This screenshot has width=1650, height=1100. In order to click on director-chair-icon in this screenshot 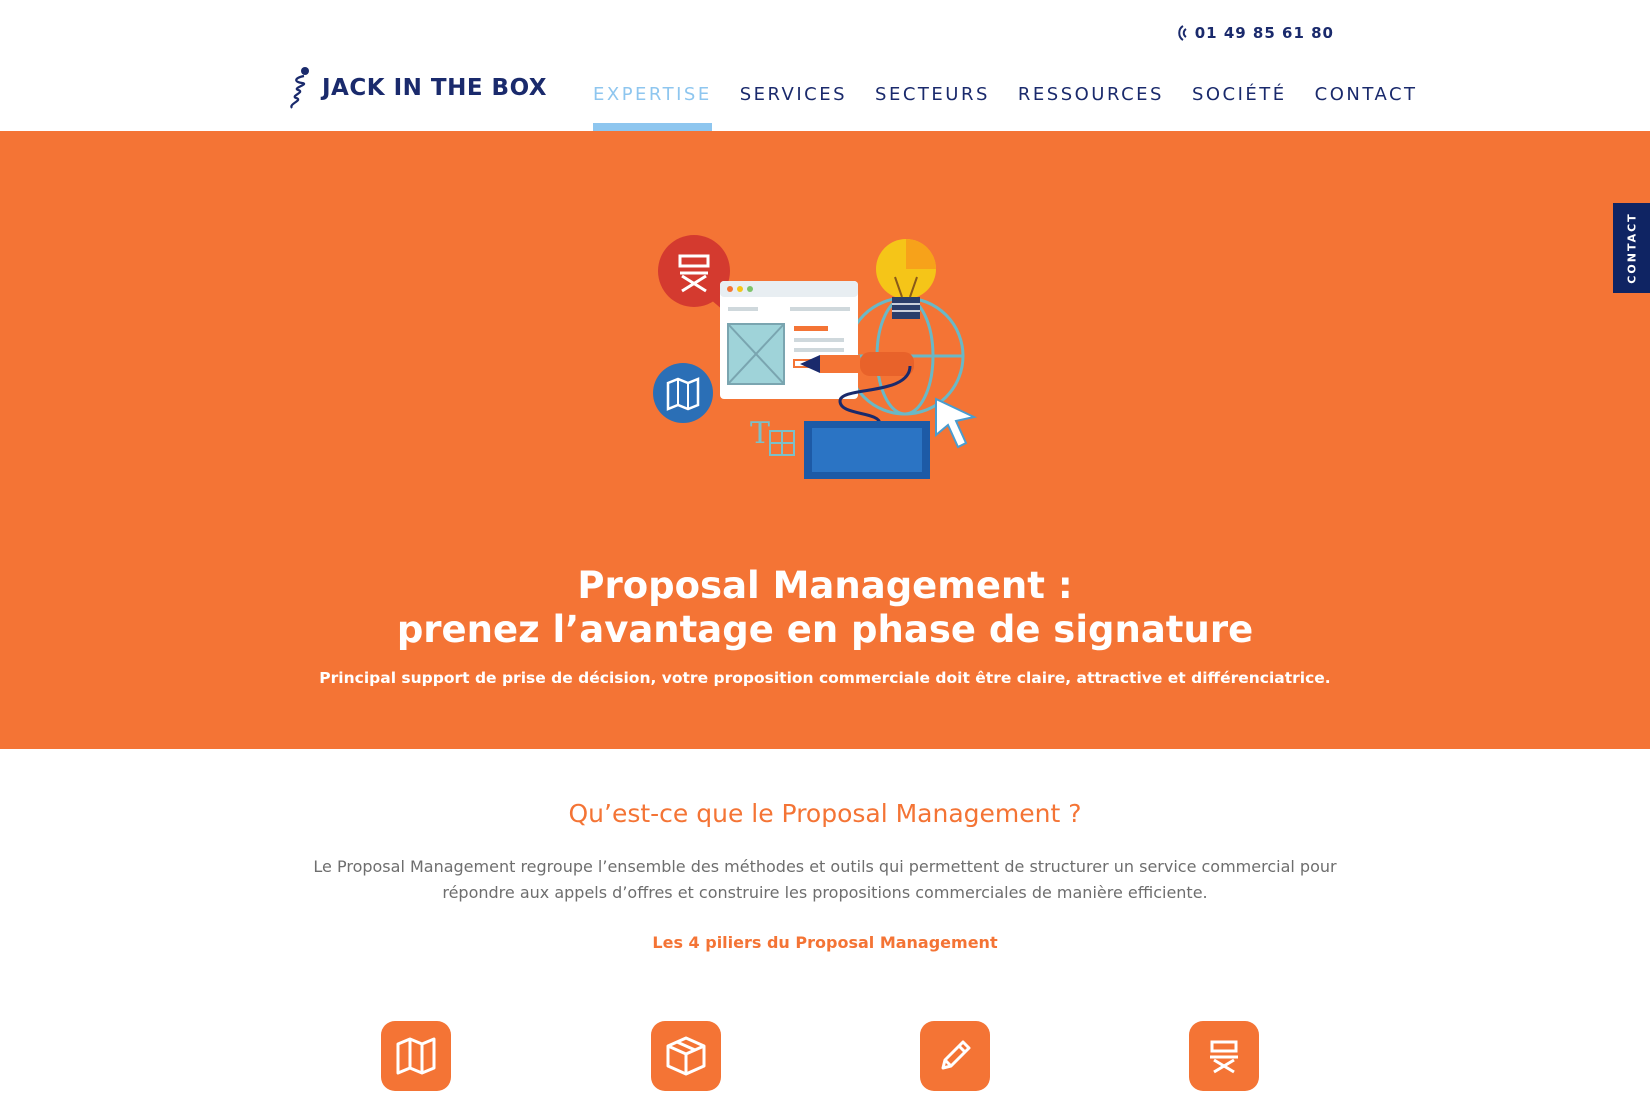, I will do `click(1224, 1057)`.